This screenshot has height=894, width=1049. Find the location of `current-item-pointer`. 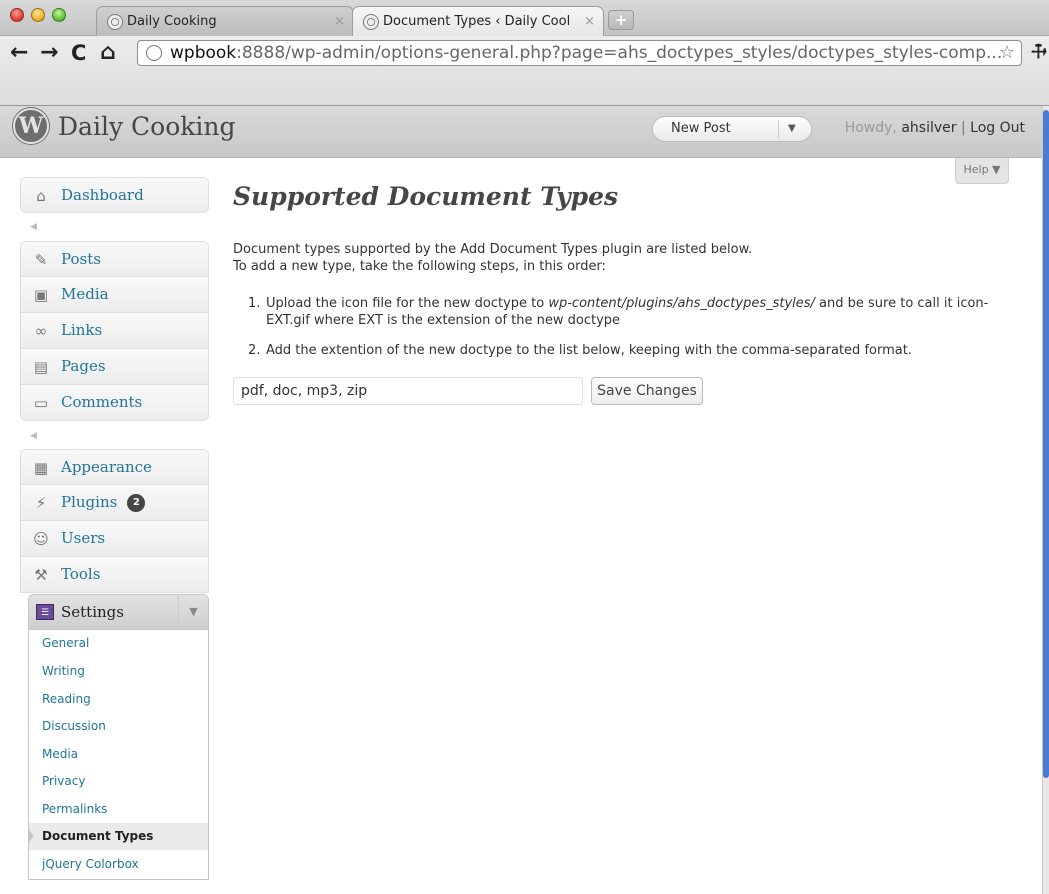

current-item-pointer is located at coordinates (31, 836).